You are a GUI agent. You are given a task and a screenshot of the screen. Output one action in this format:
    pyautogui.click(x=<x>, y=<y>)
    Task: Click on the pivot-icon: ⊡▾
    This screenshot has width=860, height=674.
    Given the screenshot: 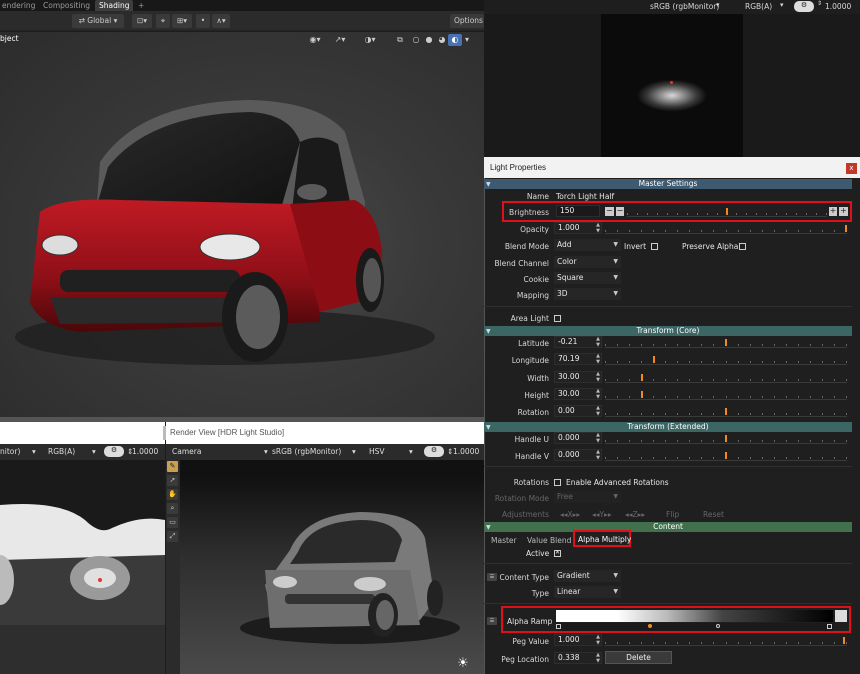 What is the action you would take?
    pyautogui.click(x=142, y=21)
    